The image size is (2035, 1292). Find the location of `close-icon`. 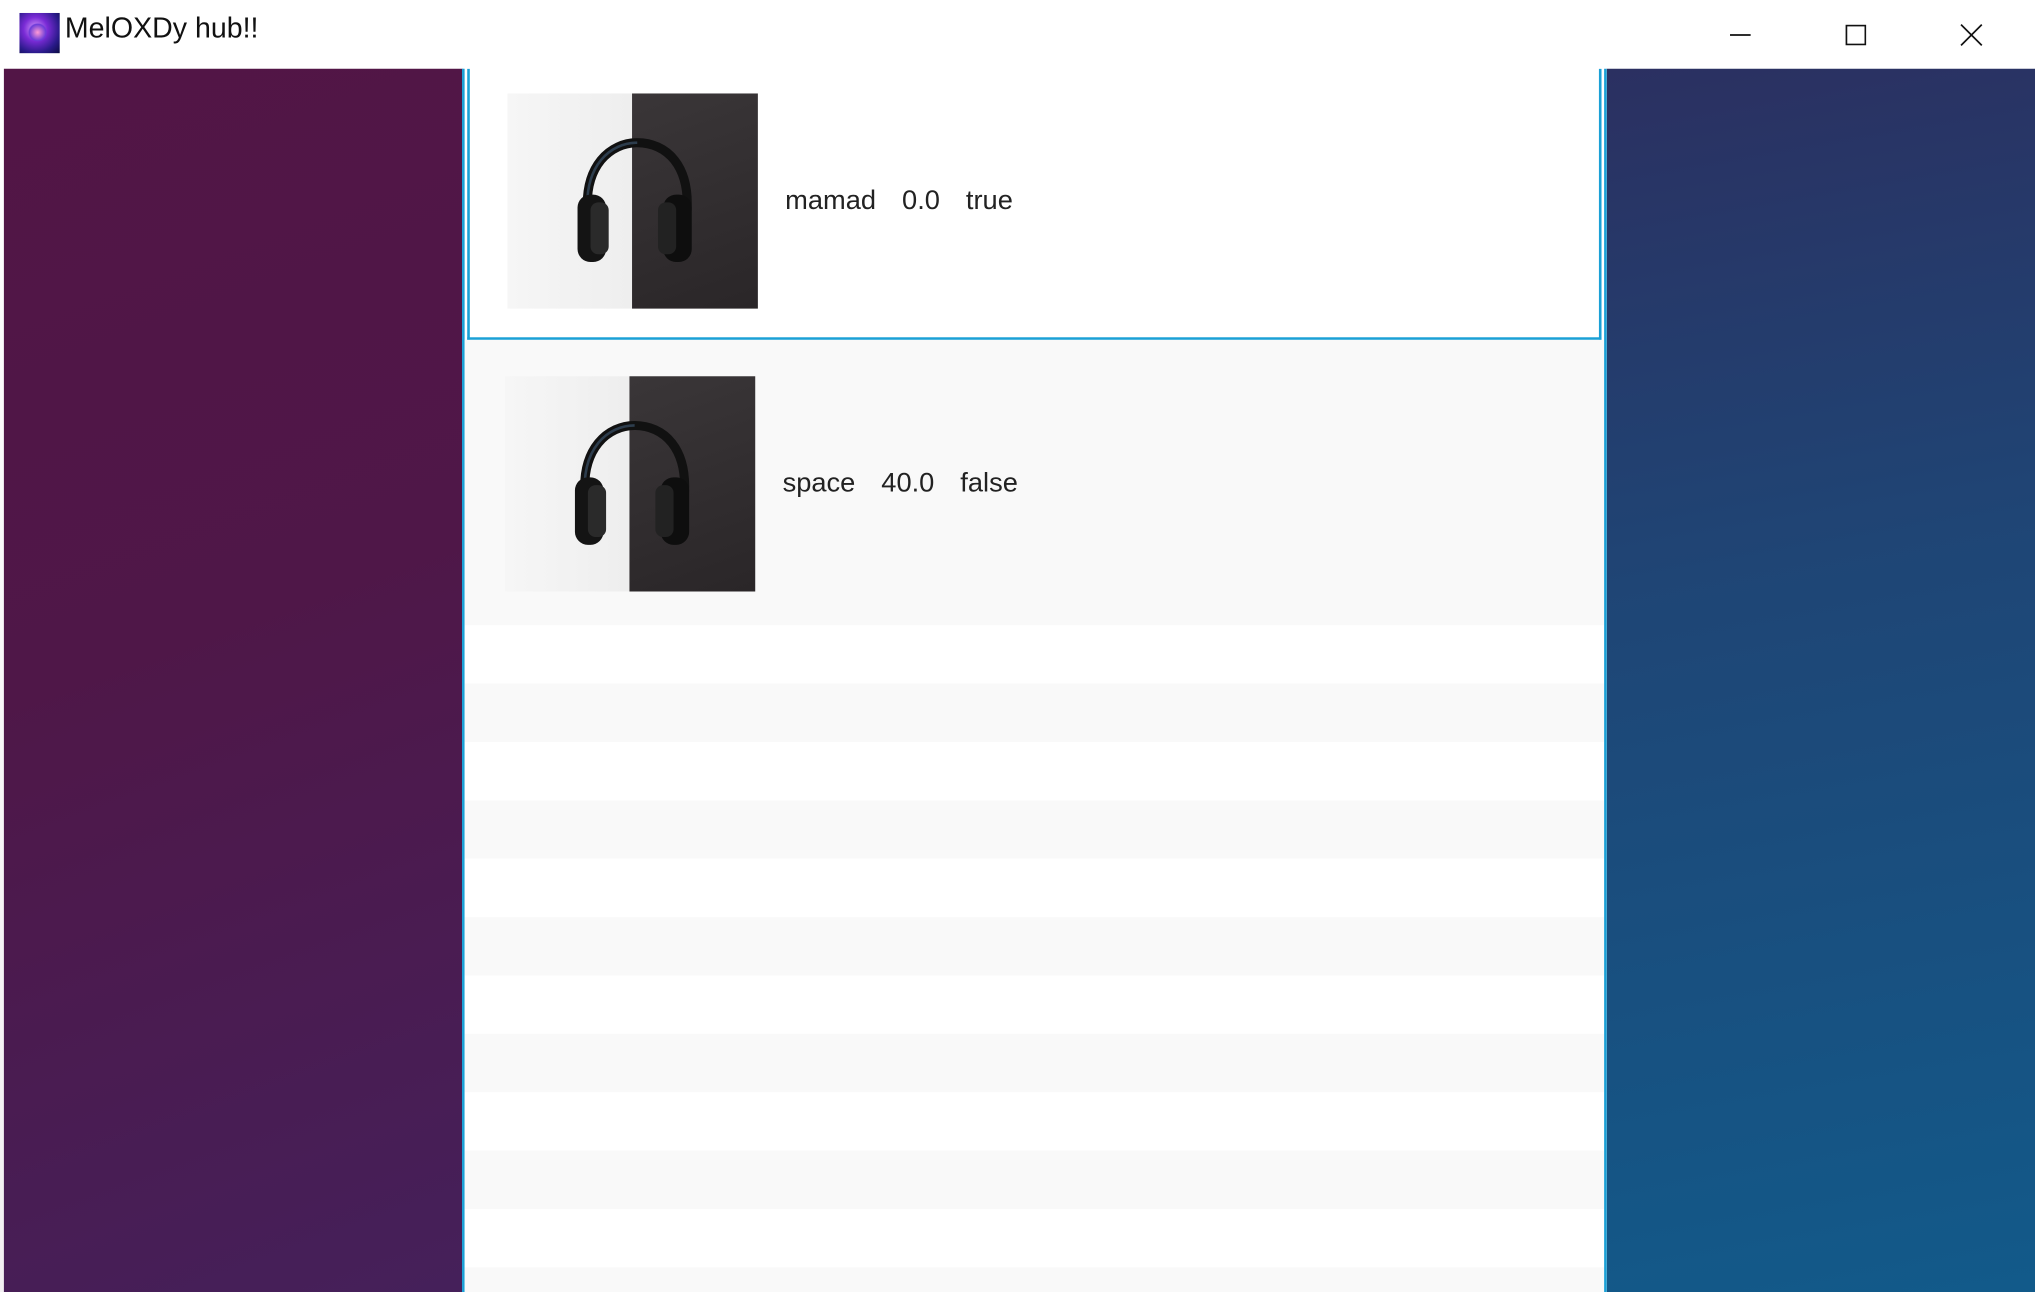

close-icon is located at coordinates (1971, 34).